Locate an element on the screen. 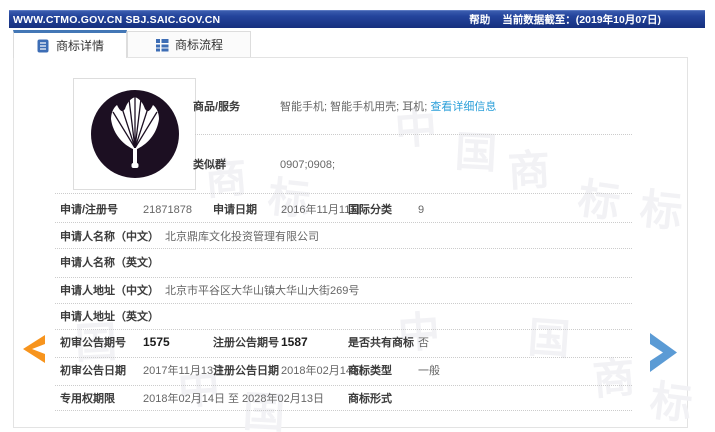 This screenshot has height=432, width=715. document-icon is located at coordinates (43, 46).